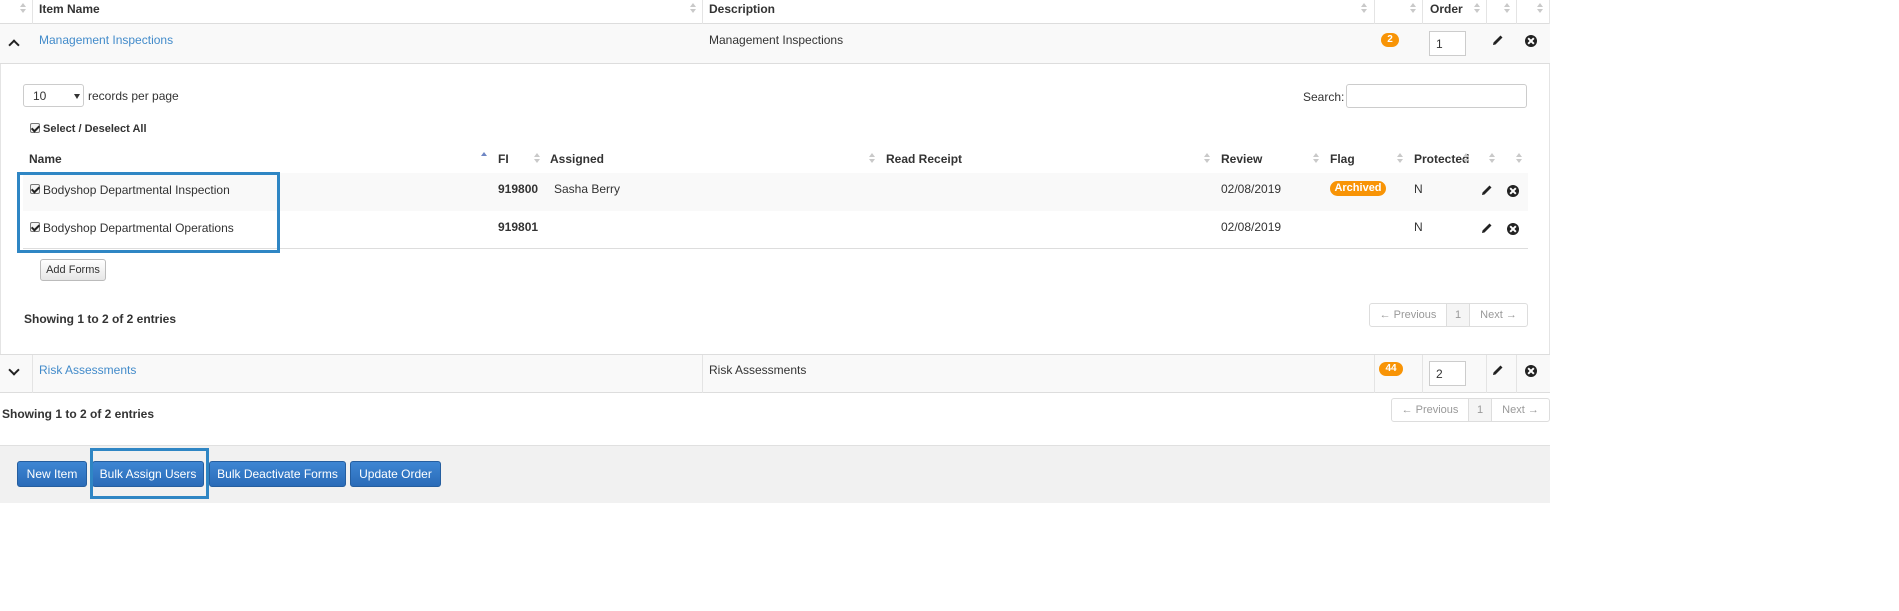 The image size is (1899, 611). Describe the element at coordinates (518, 227) in the screenshot. I see `form-fi: 919801` at that location.